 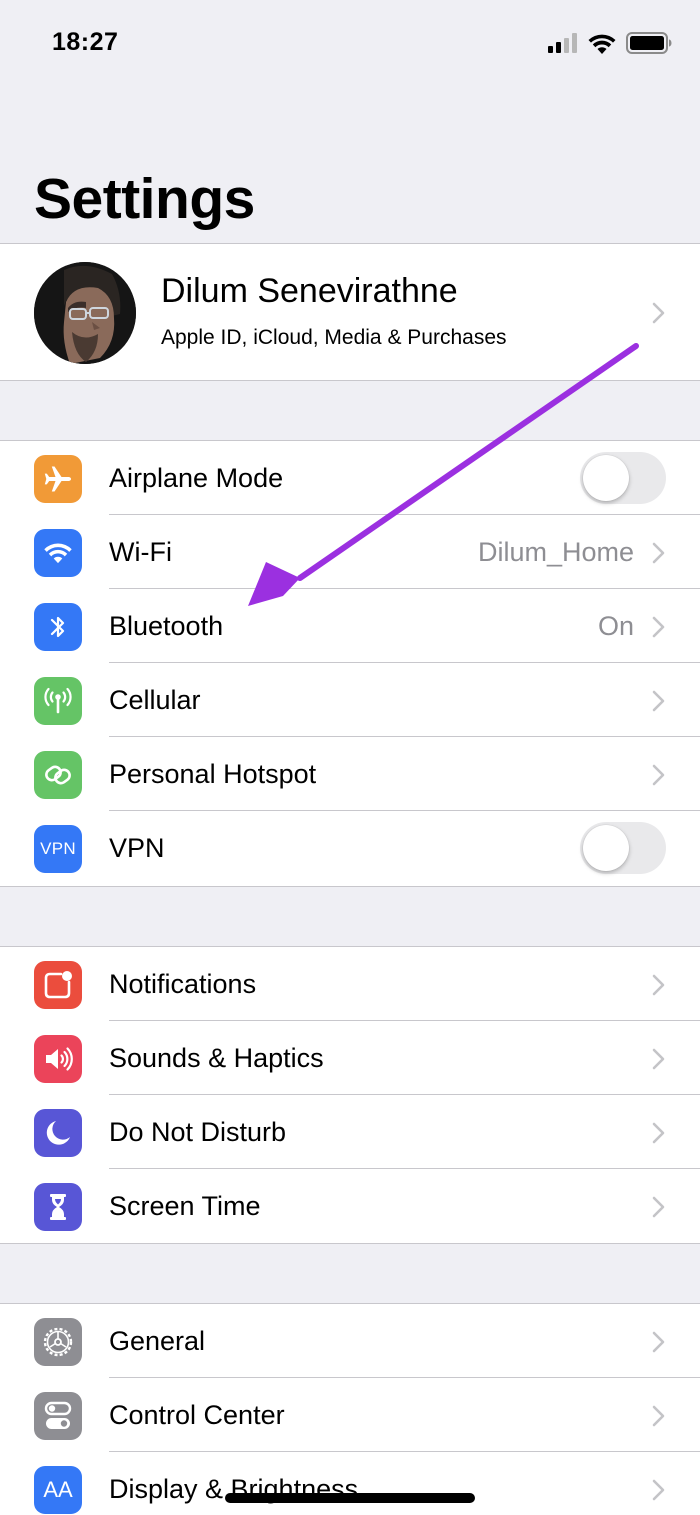 I want to click on row-label: Do Not Disturb, so click(x=198, y=1132).